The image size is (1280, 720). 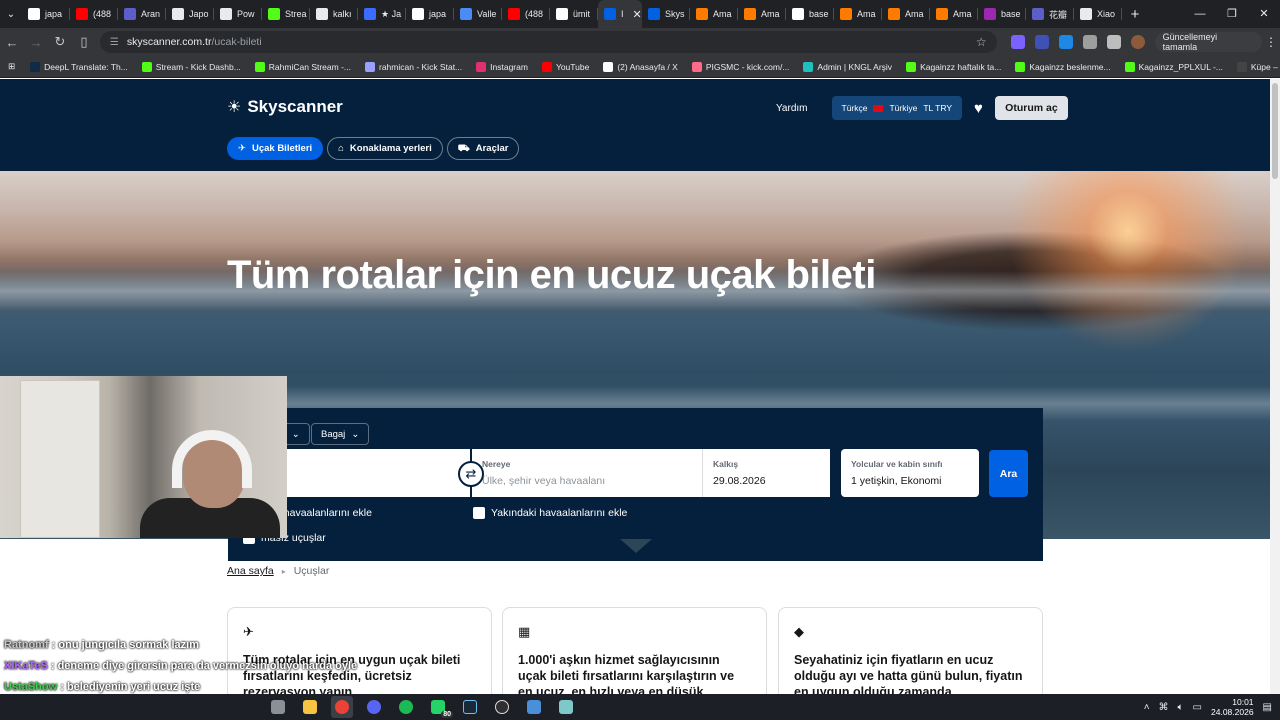 I want to click on browser-tab: I ✕, so click(x=620, y=14).